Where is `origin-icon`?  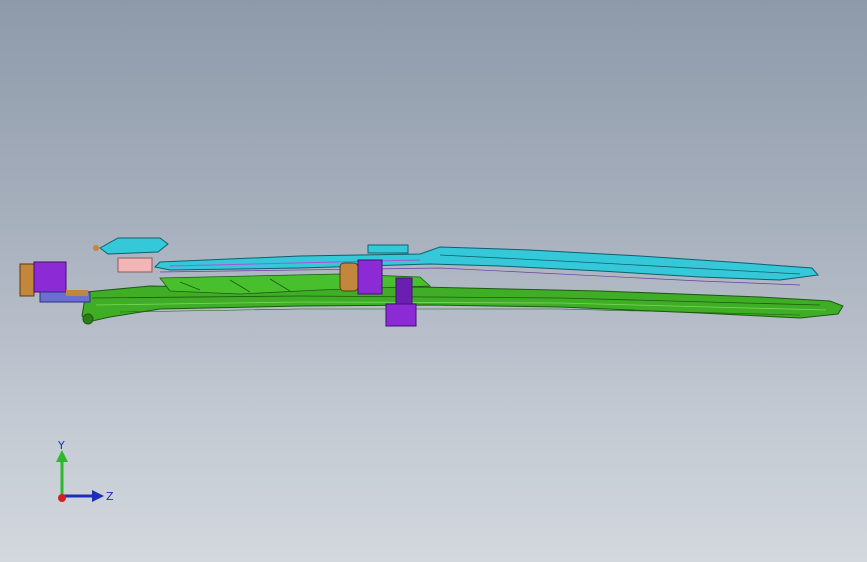
origin-icon is located at coordinates (62, 498).